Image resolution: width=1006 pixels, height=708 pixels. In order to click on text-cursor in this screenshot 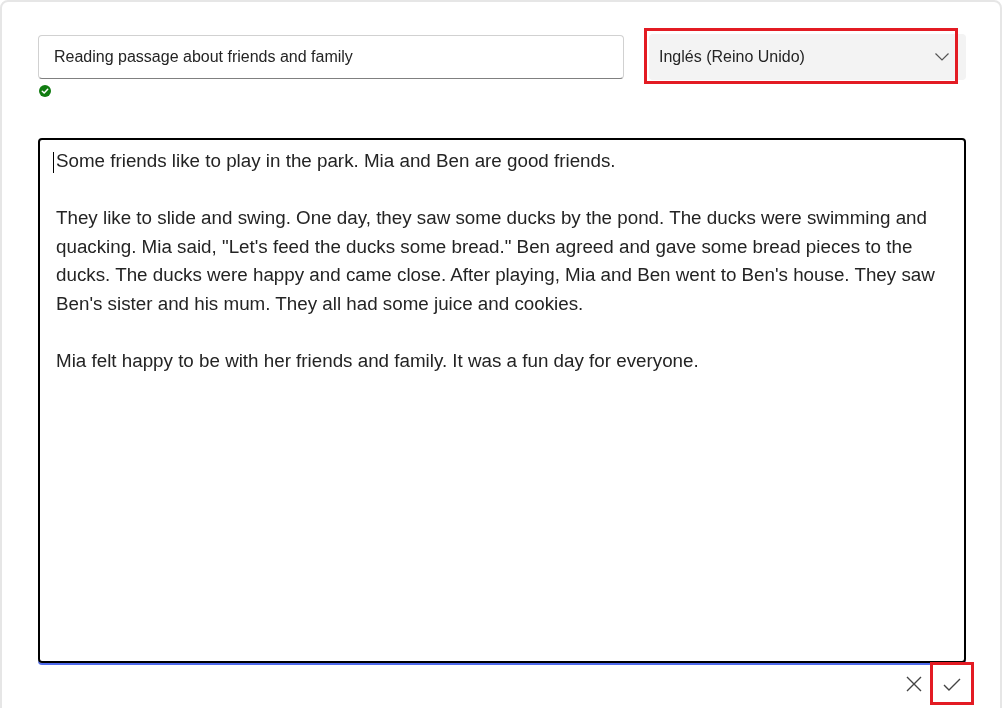, I will do `click(53, 162)`.